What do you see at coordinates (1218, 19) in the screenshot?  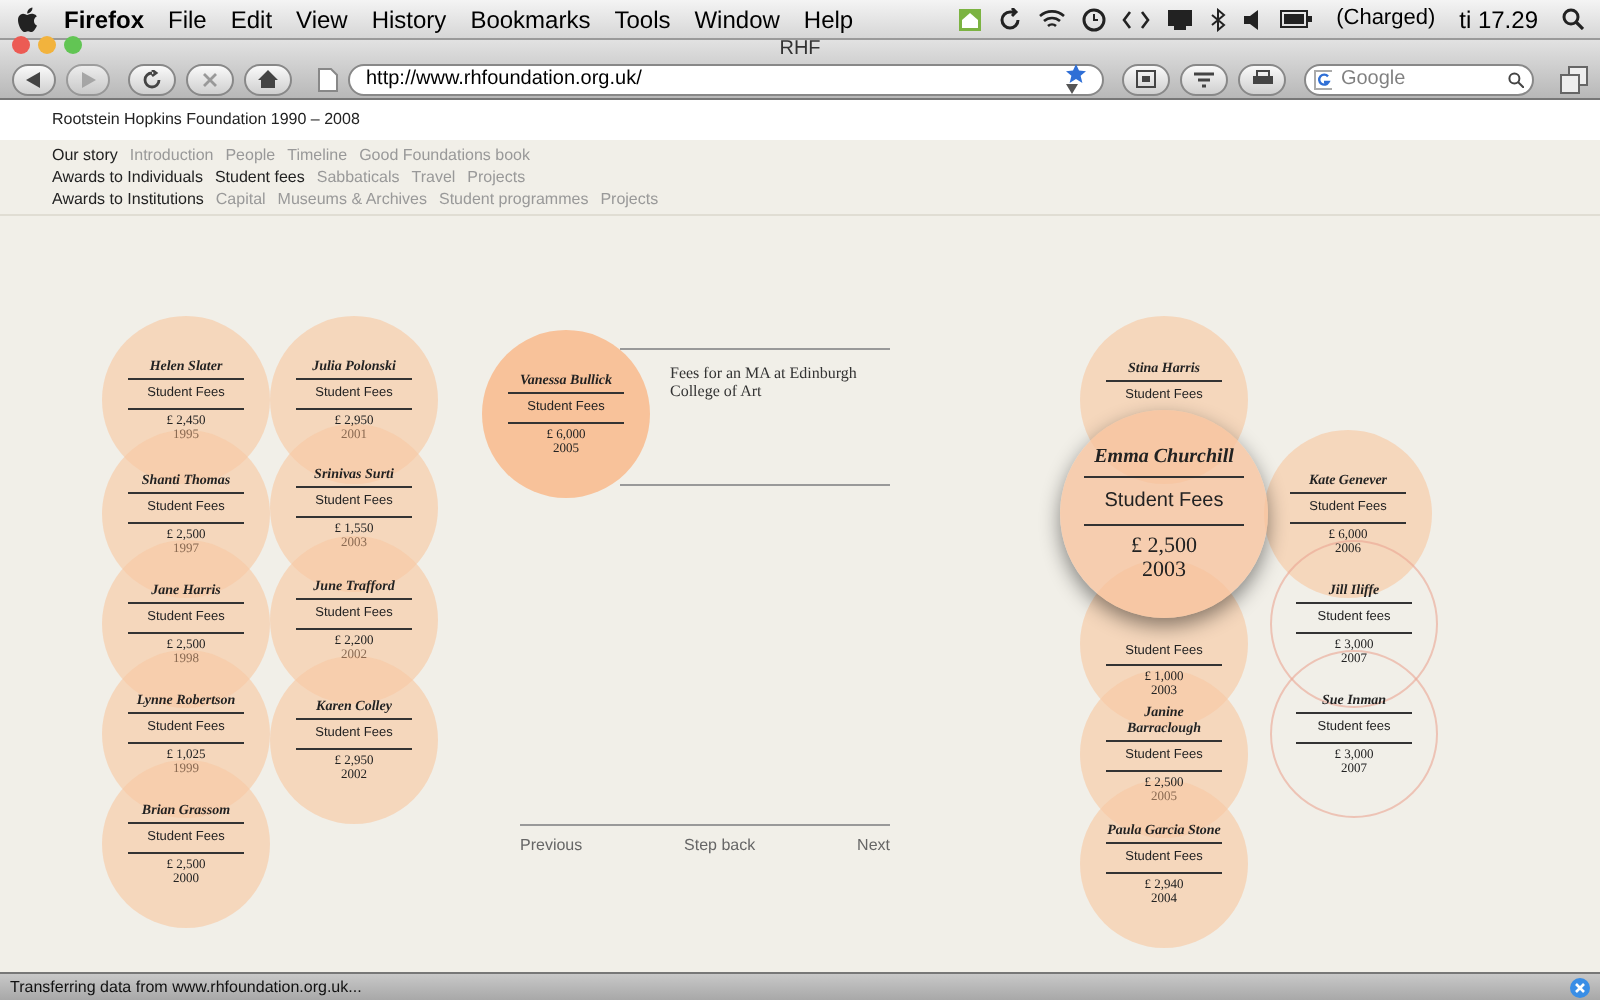 I see `bluetooth-icon` at bounding box center [1218, 19].